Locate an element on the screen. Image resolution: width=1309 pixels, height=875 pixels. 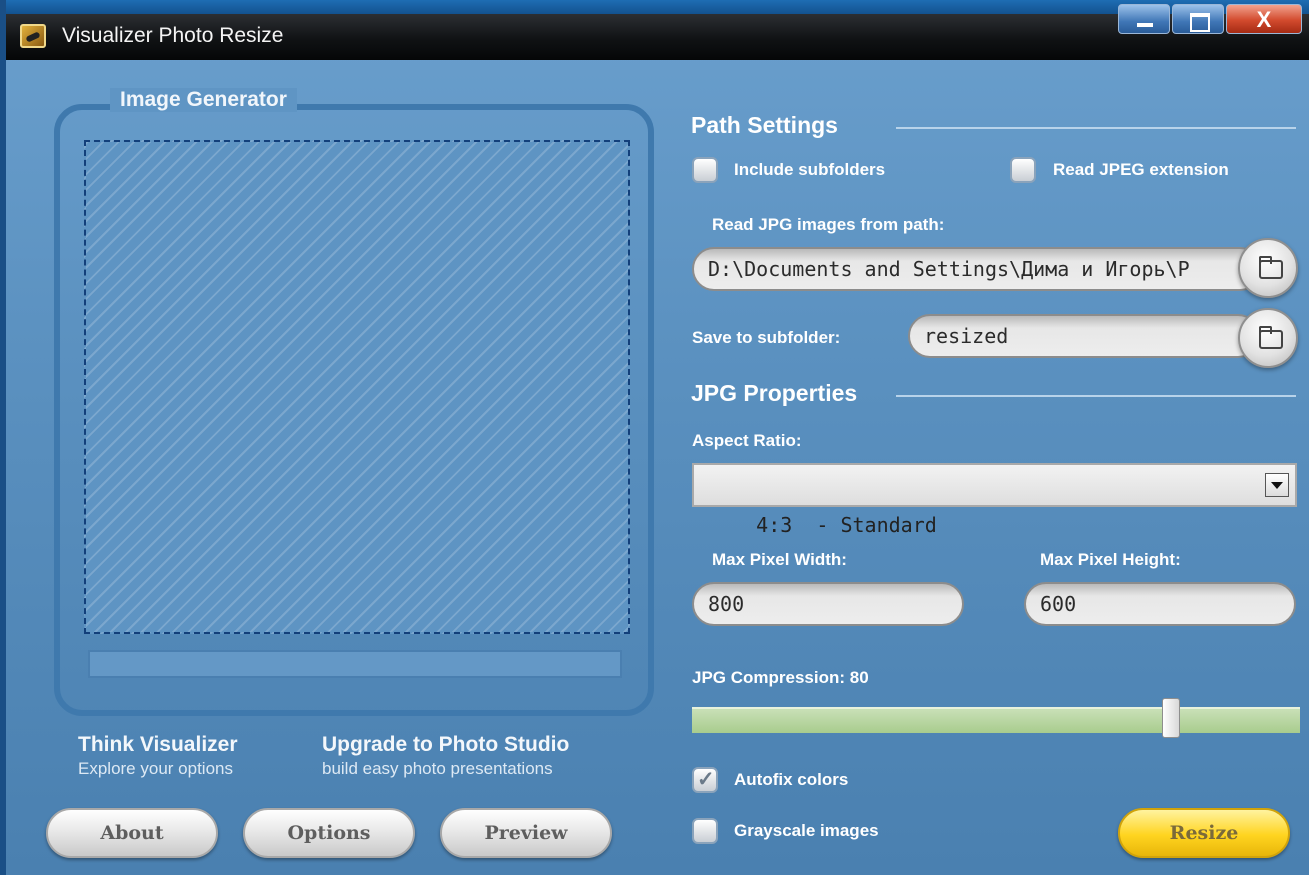
max-width-input: 800 is located at coordinates (828, 604).